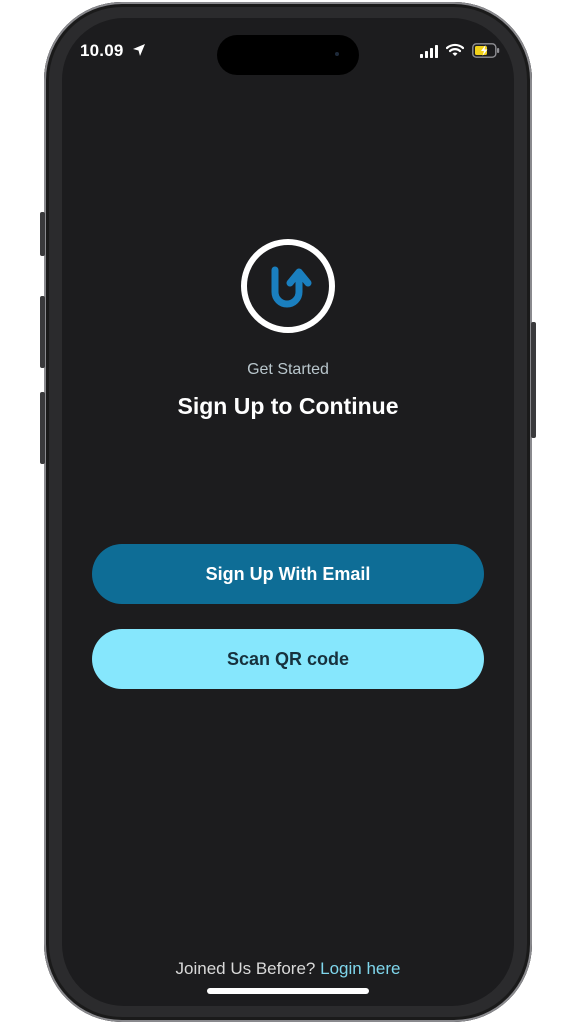  Describe the element at coordinates (245, 968) in the screenshot. I see `joined-before-text: Joined Us Before?` at that location.